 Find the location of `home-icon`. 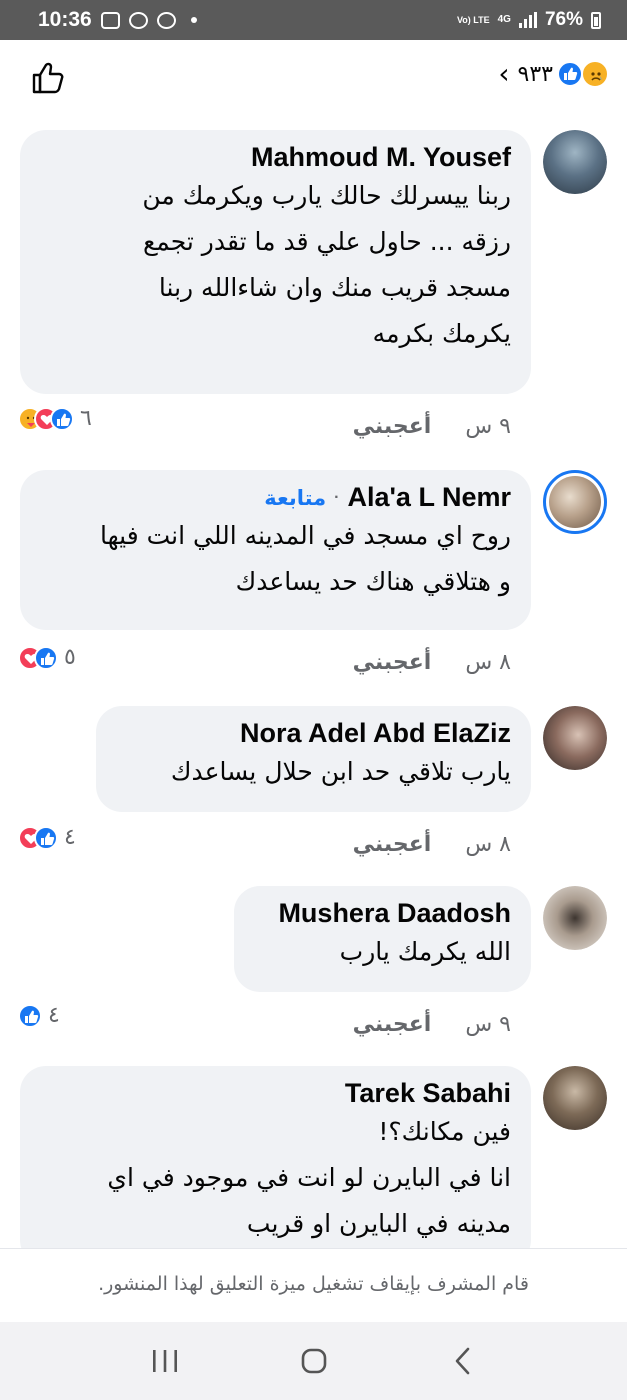

home-icon is located at coordinates (314, 1361).